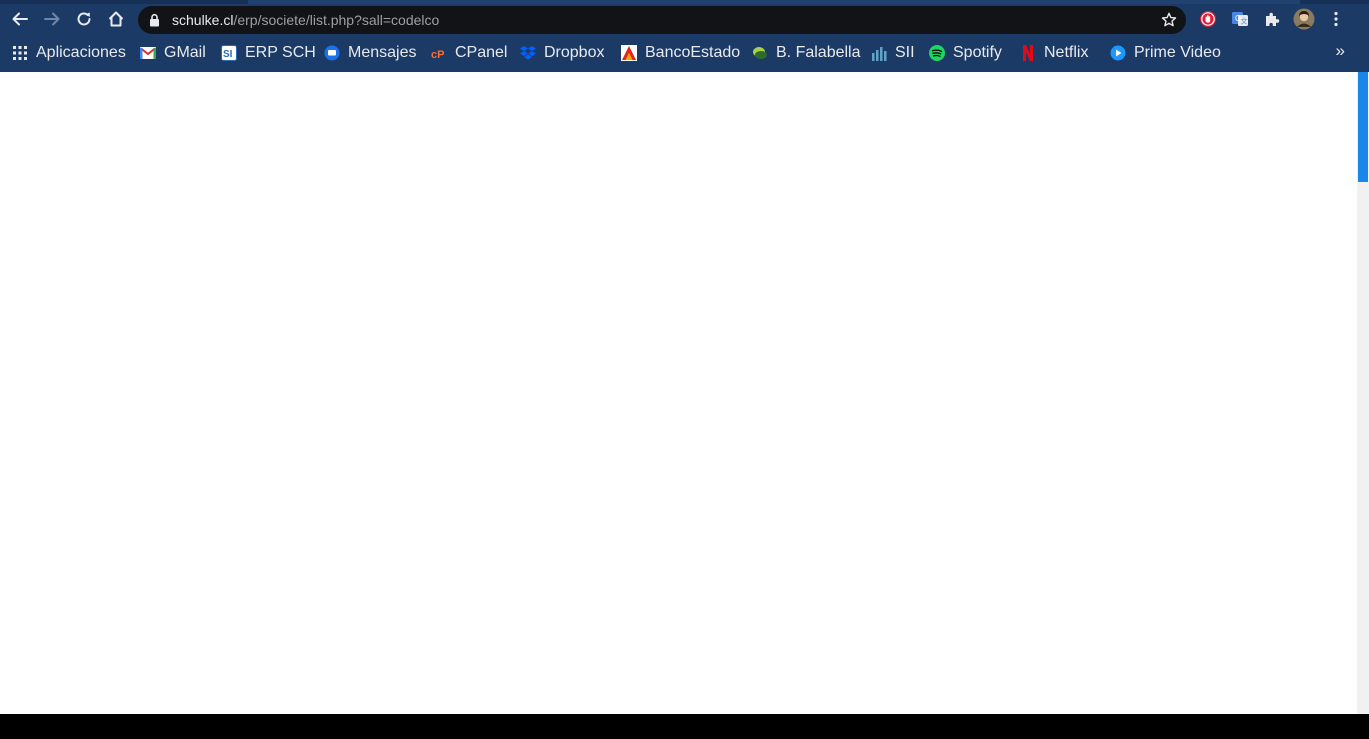 This screenshot has width=1369, height=739. I want to click on bookmark-sii: SII, so click(893, 53).